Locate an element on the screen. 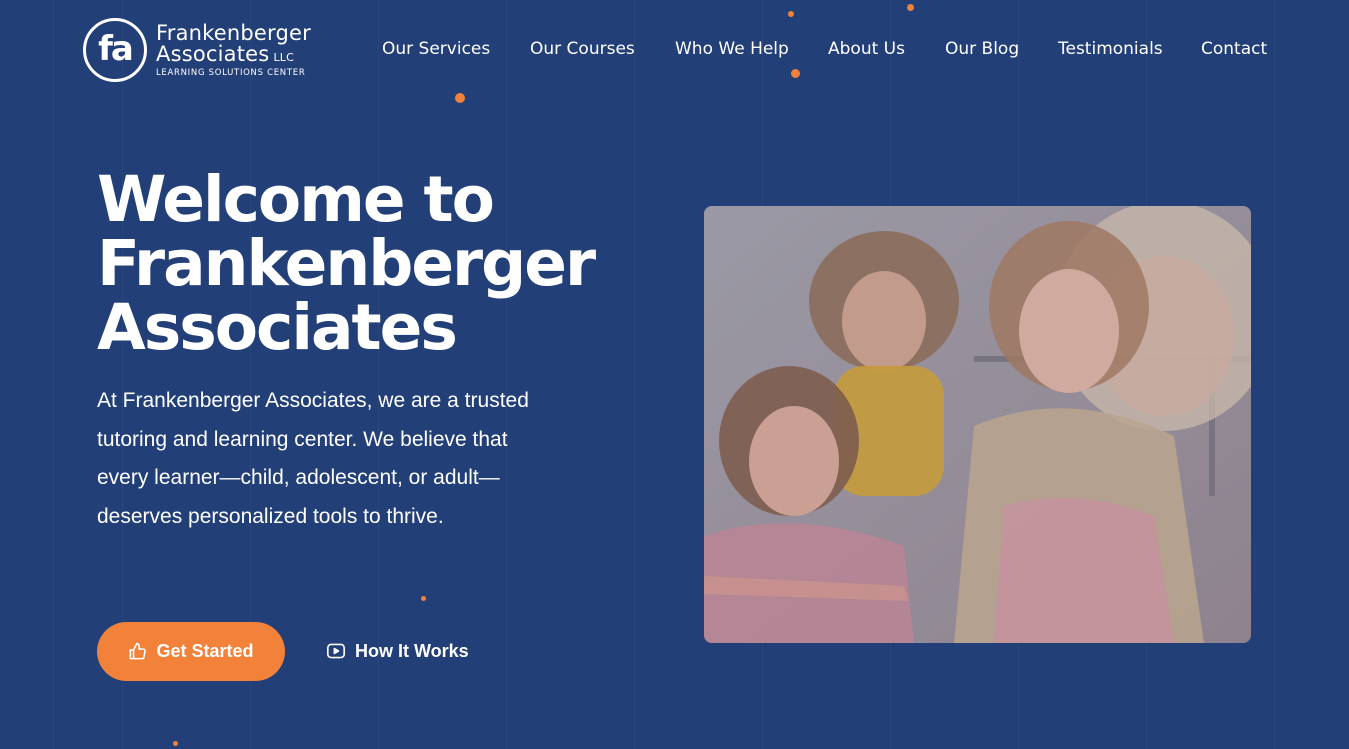 Image resolution: width=1349 pixels, height=749 pixels. nav-item-our-services: Our Services is located at coordinates (436, 49).